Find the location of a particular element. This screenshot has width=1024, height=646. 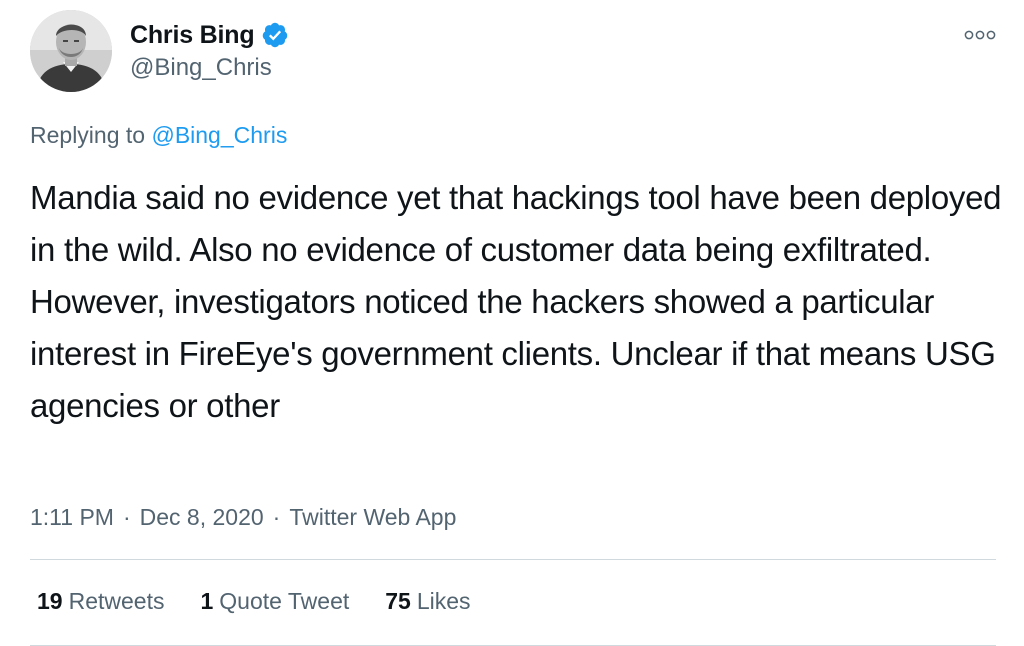

tweet-date: Dec 8, 2020 is located at coordinates (202, 517).